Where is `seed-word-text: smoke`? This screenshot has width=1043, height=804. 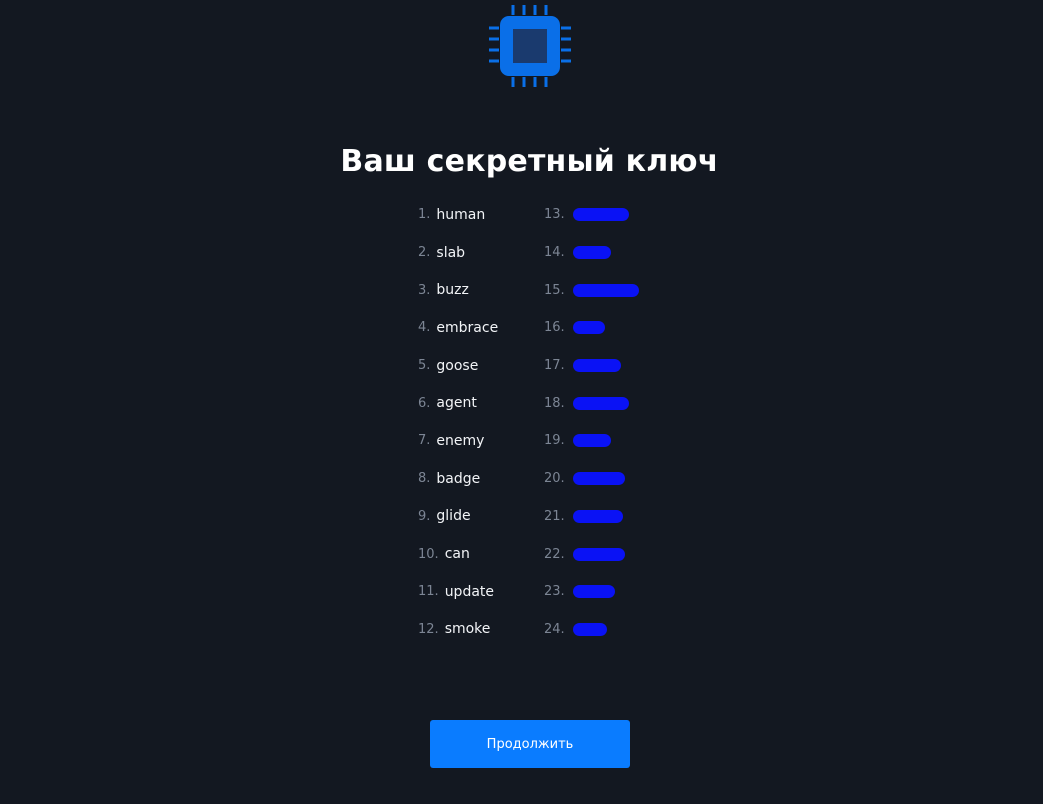
seed-word-text: smoke is located at coordinates (467, 629).